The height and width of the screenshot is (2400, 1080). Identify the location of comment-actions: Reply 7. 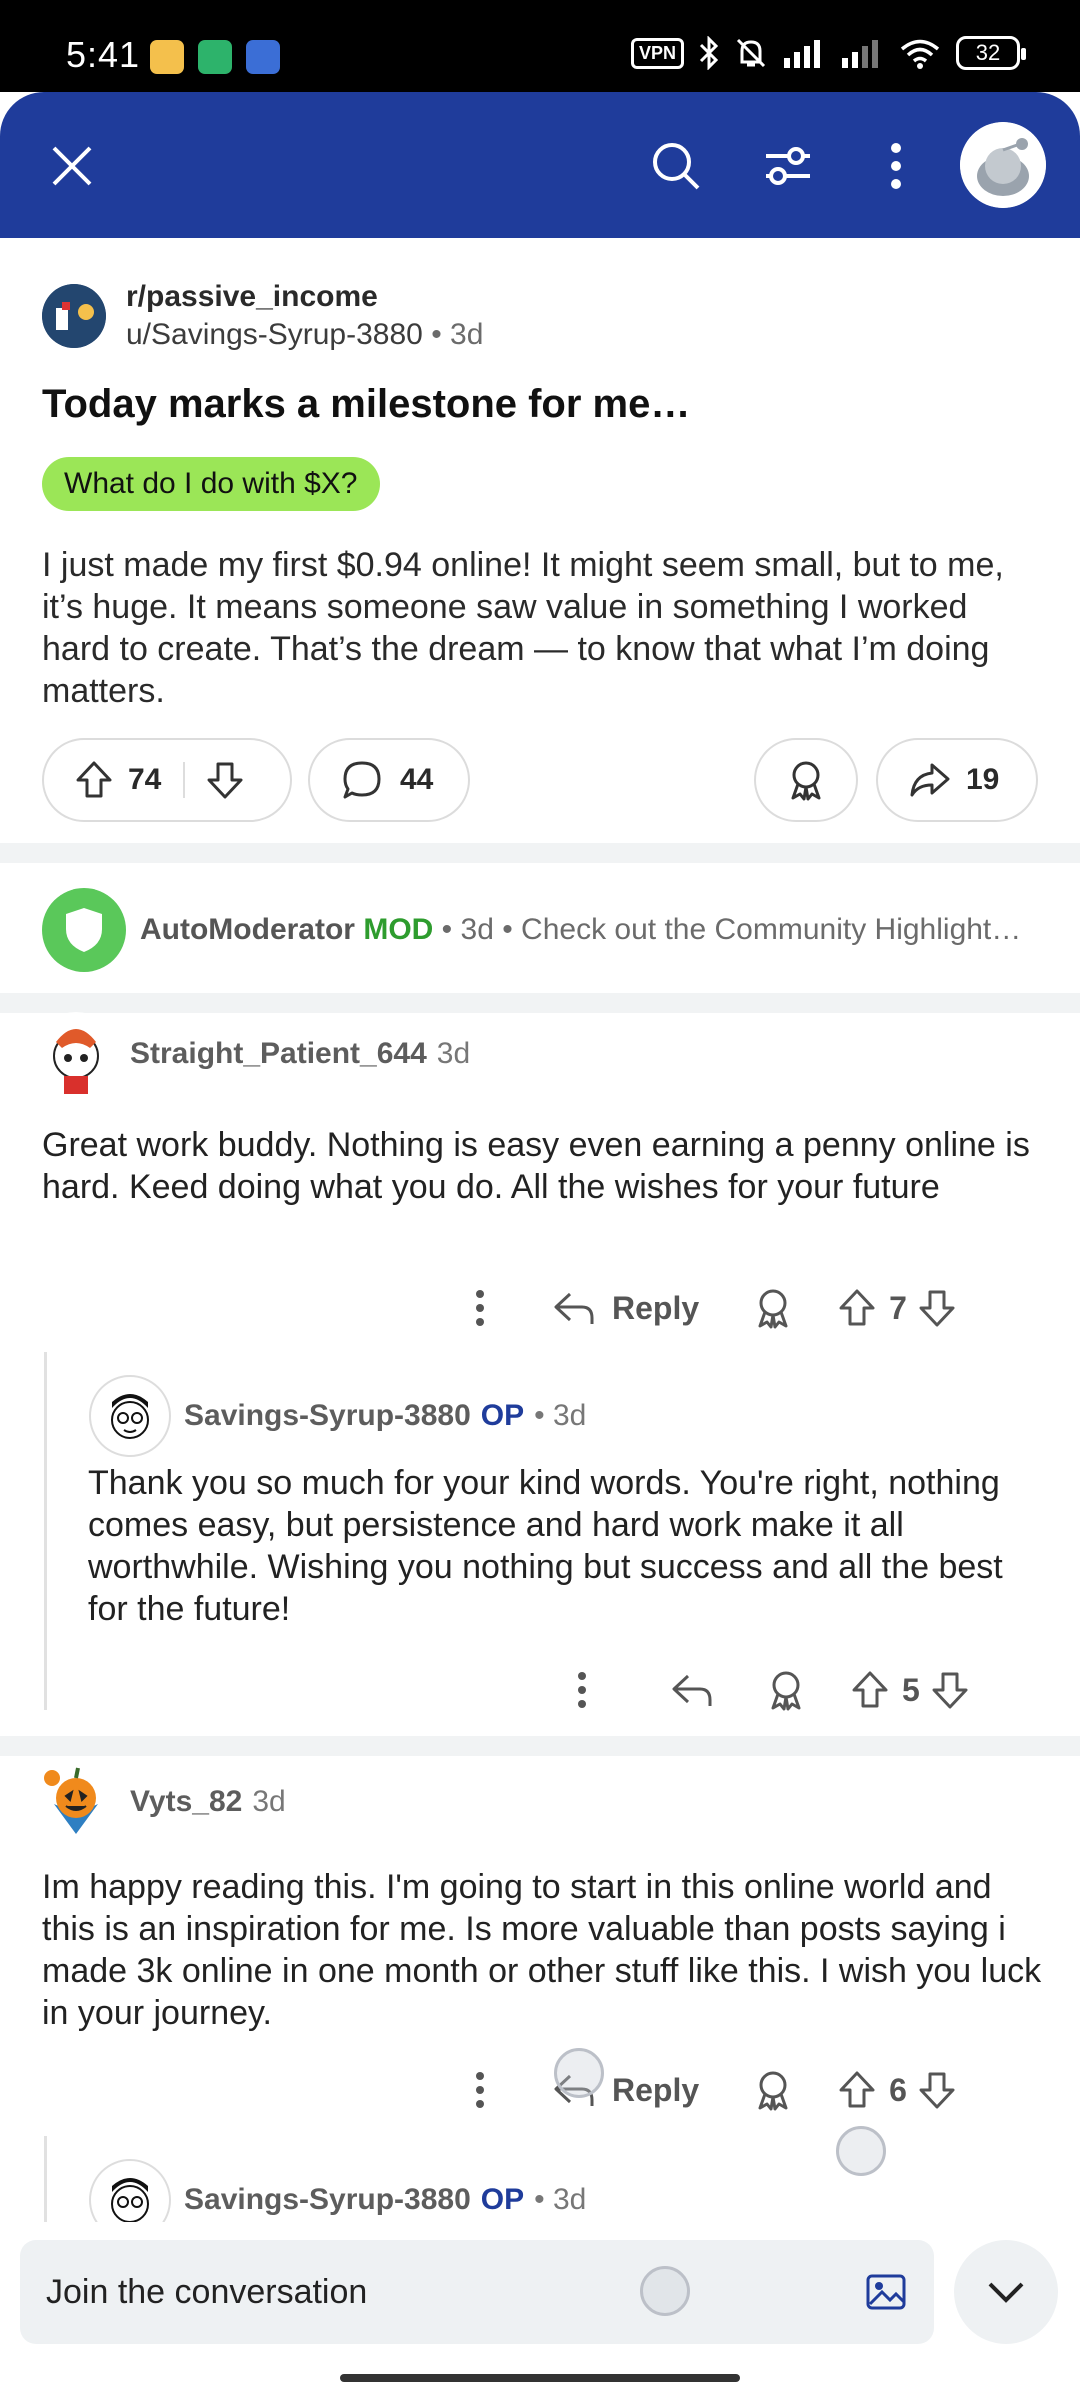
(714, 1308).